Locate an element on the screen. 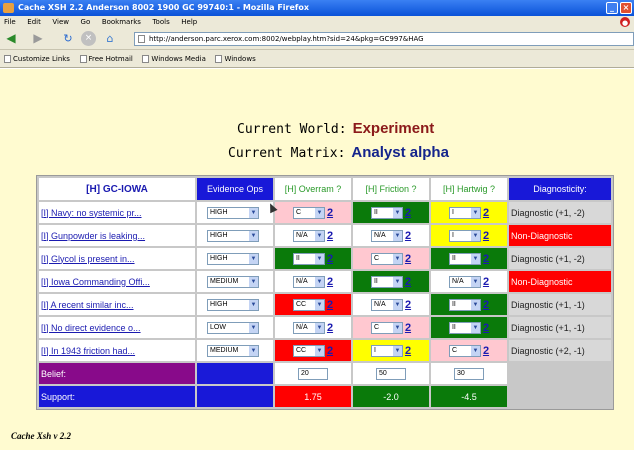 The image size is (634, 450). hartwig-header-link: [H] Hartwig ? is located at coordinates (469, 189).